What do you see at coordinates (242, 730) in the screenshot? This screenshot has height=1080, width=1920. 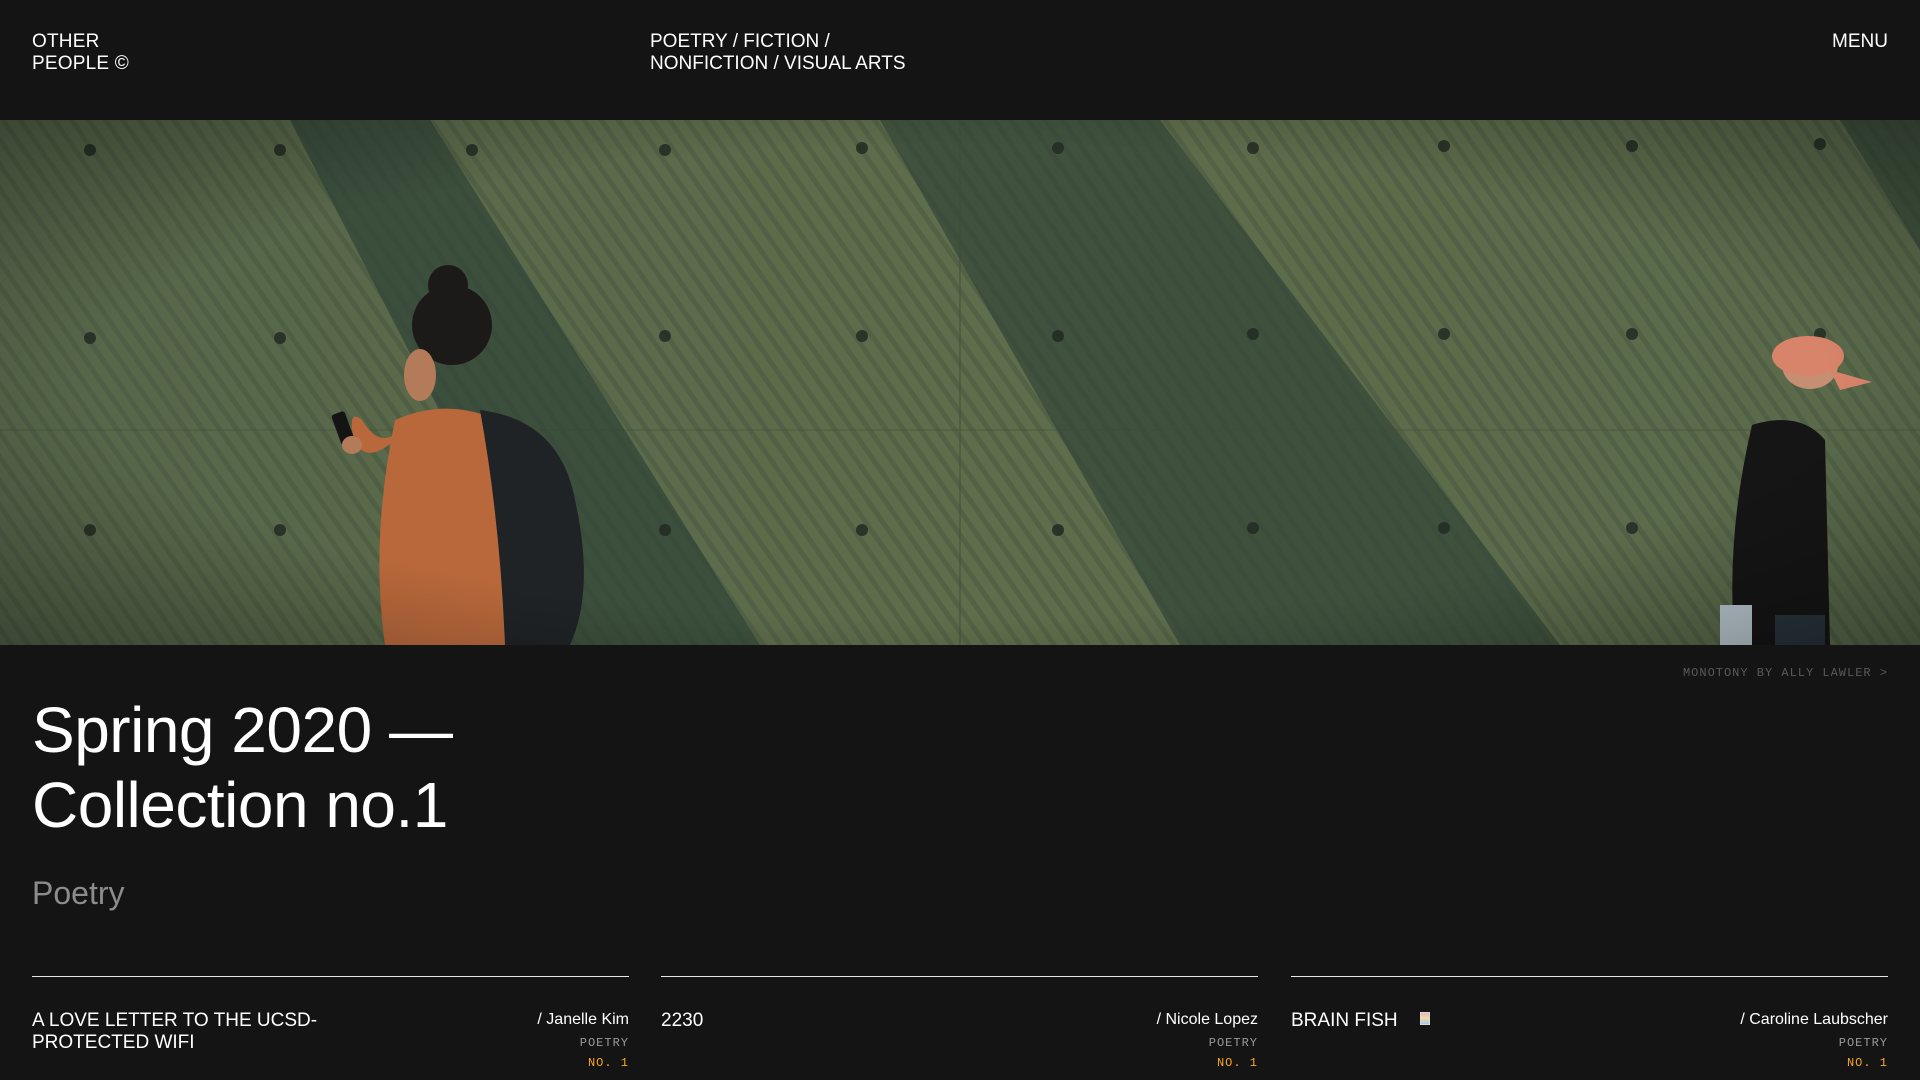 I see `collection-title-line-1: Spring 2020 —` at bounding box center [242, 730].